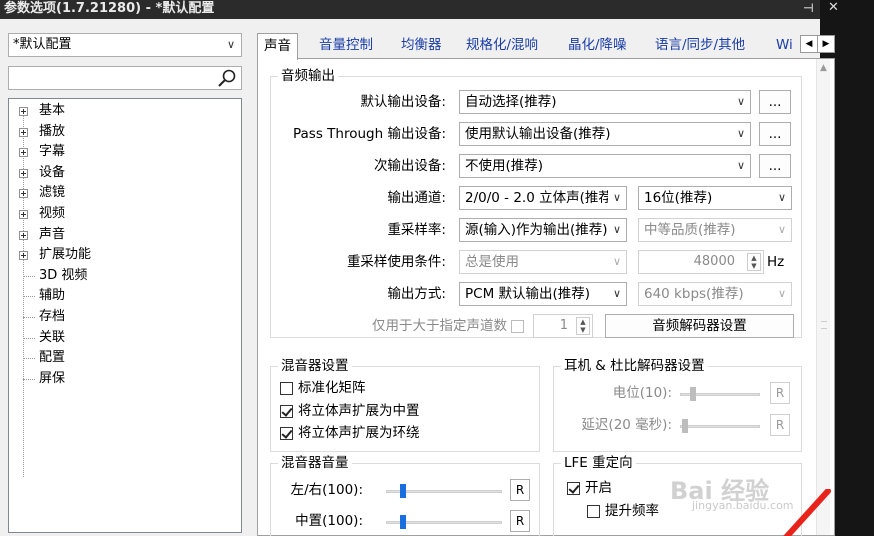  I want to click on resample-select: 源(输入)作为输出(推荐) ∨, so click(543, 230).